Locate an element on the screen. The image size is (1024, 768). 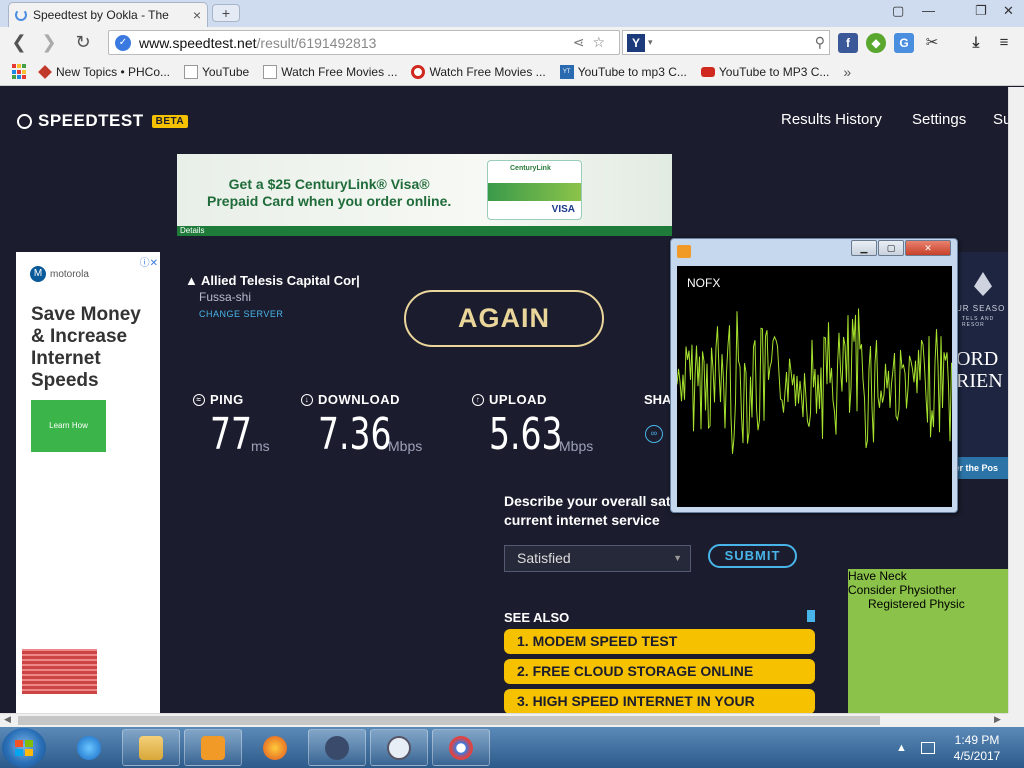
yahoo-search-box: Y ▾ ⚲ is located at coordinates (726, 42).